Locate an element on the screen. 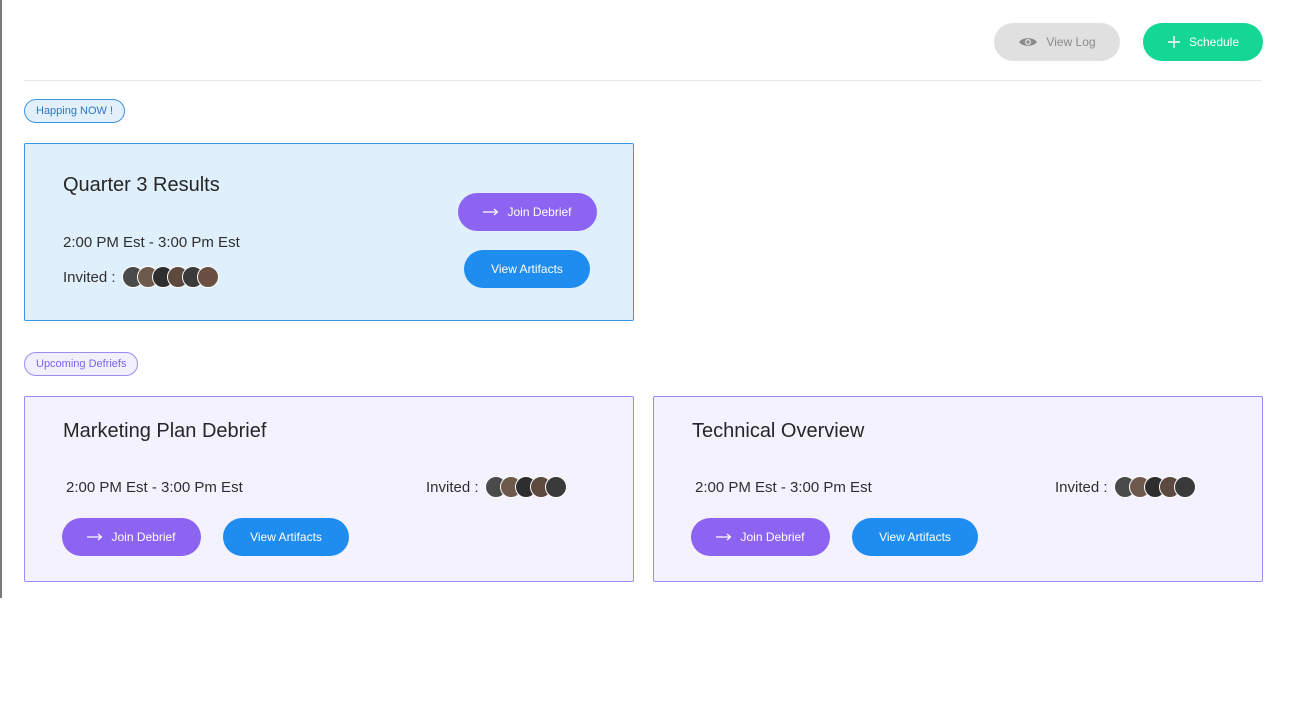 This screenshot has height=716, width=1312. view-log-label: View Log is located at coordinates (1071, 42).